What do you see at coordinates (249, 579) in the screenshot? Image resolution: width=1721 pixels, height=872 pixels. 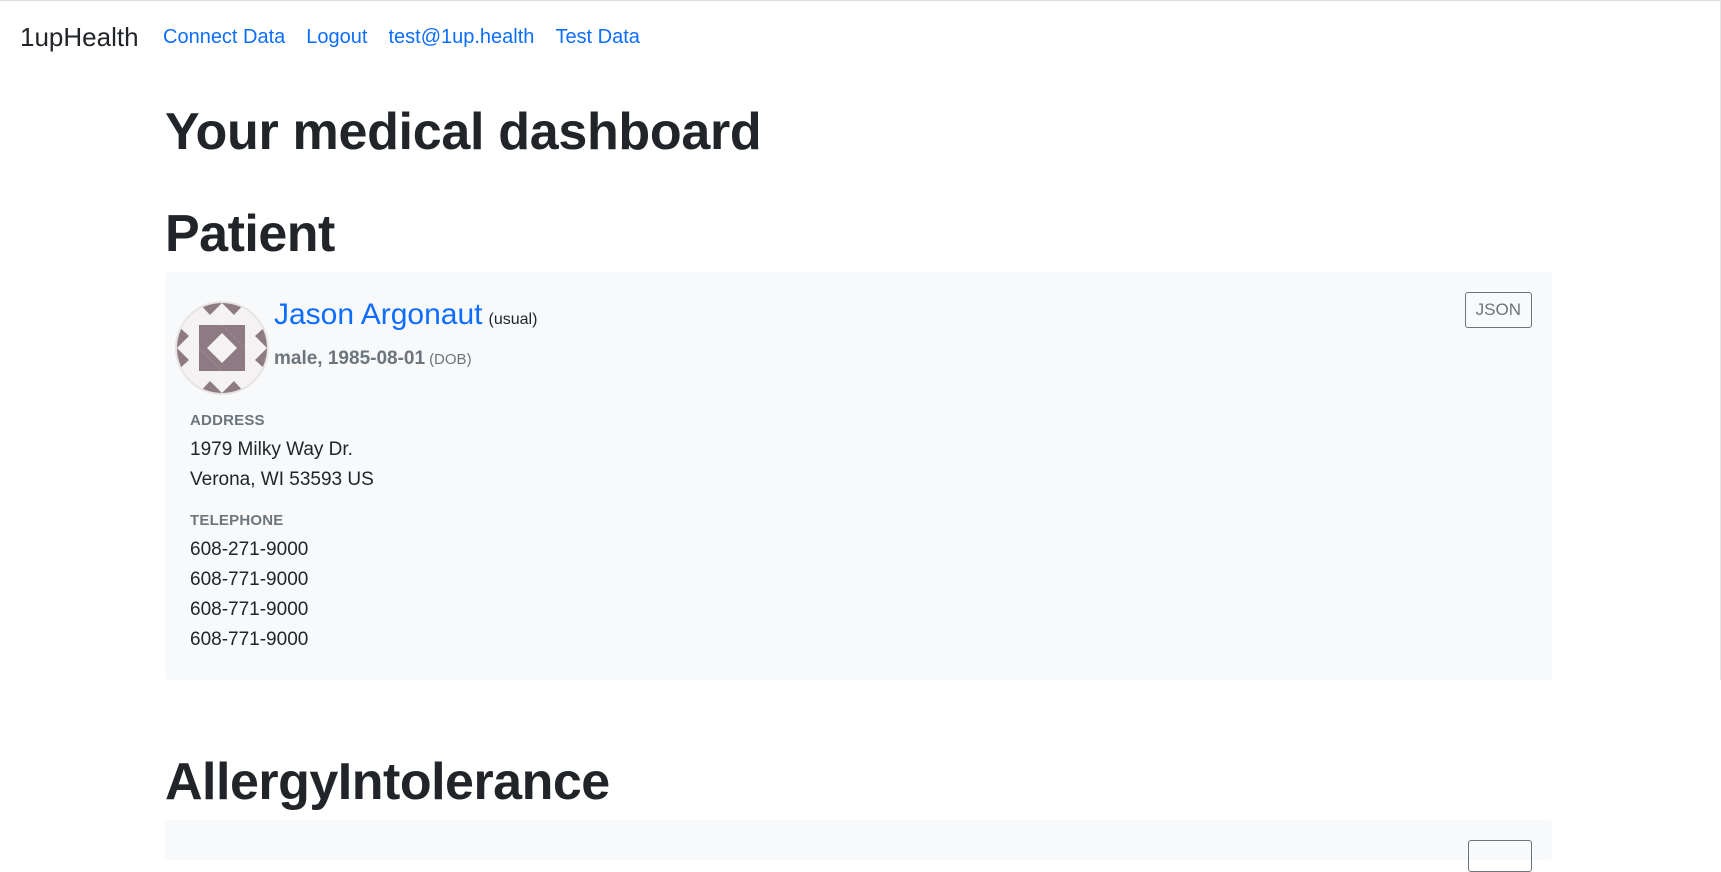 I see `telephone-2: 608-771-9000` at bounding box center [249, 579].